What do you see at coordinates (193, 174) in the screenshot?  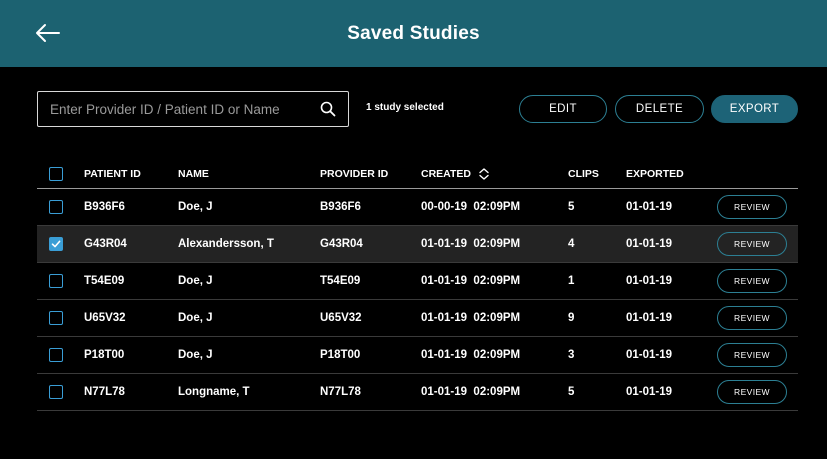 I see `column-header-name: NAME` at bounding box center [193, 174].